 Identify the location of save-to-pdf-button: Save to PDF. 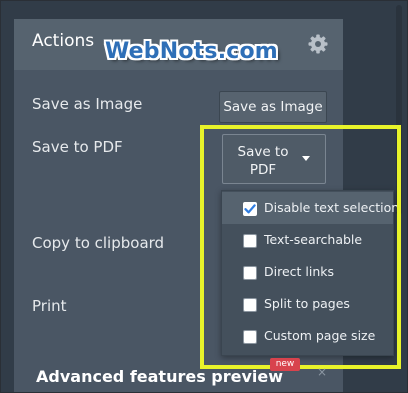
(274, 159).